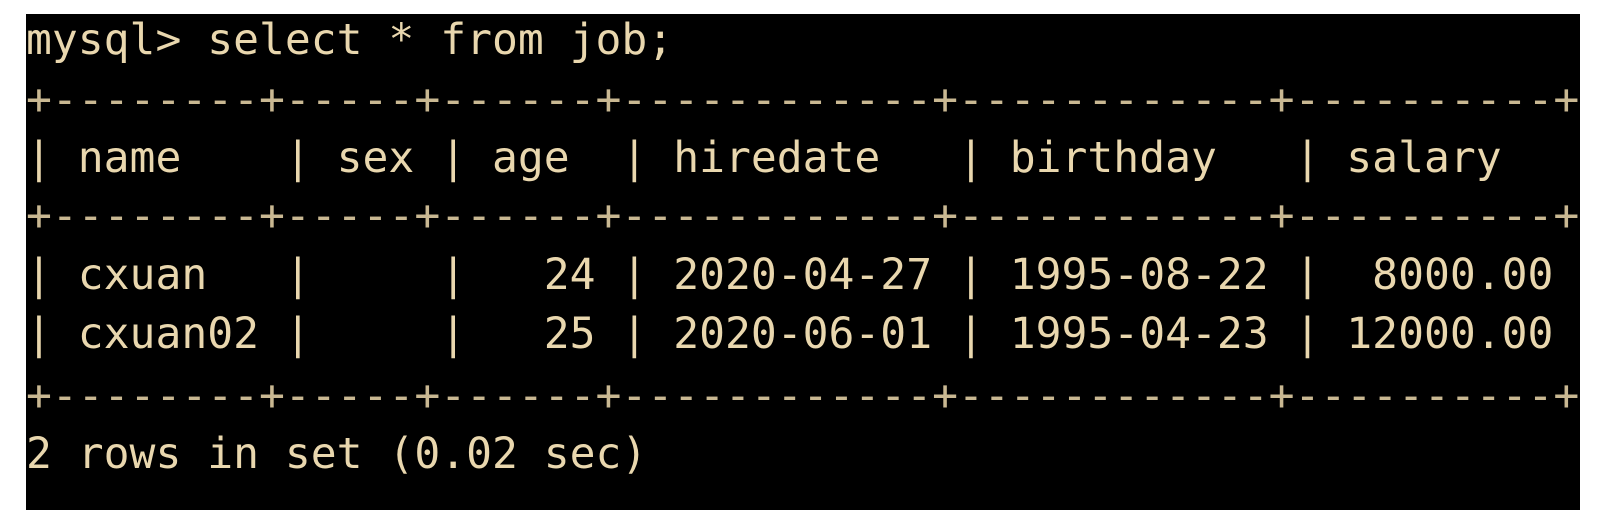 The width and height of the screenshot is (1604, 524). What do you see at coordinates (350, 40) in the screenshot?
I see `prompt-line: mysql> select * from job;` at bounding box center [350, 40].